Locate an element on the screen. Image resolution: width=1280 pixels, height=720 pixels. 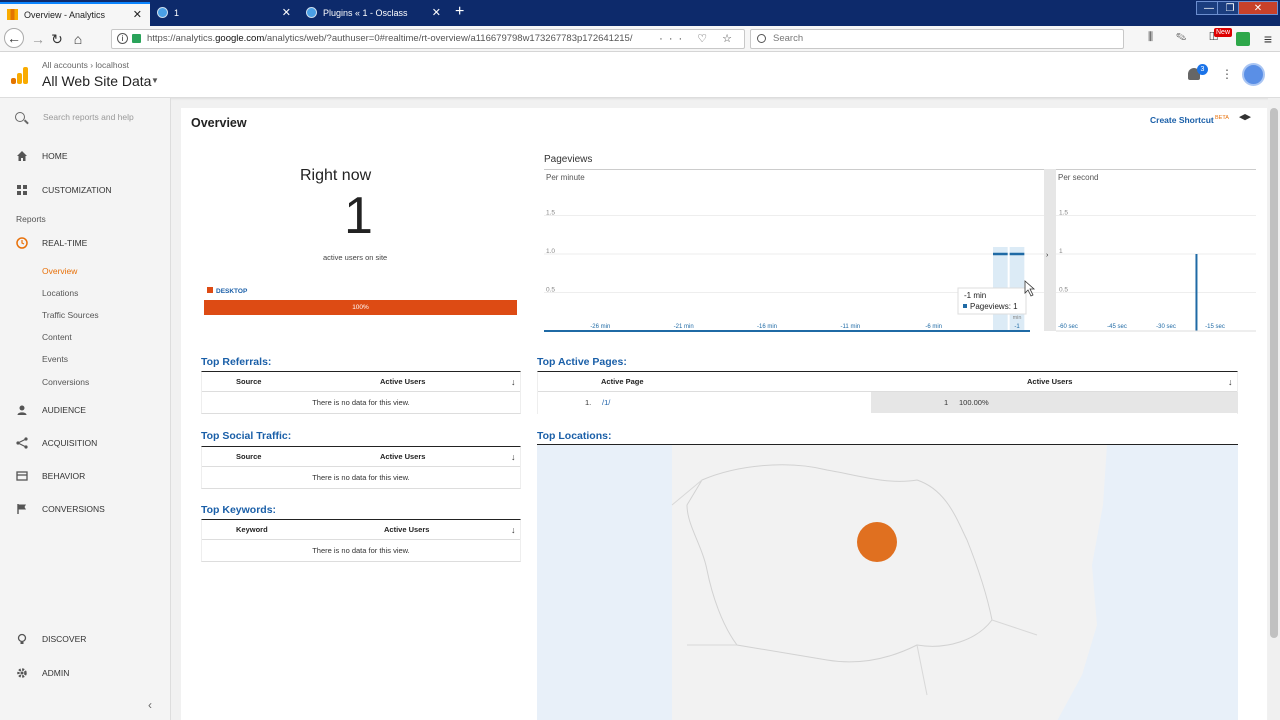
table-header: Active Page Active Users ↓ is located at coordinates (887, 382).